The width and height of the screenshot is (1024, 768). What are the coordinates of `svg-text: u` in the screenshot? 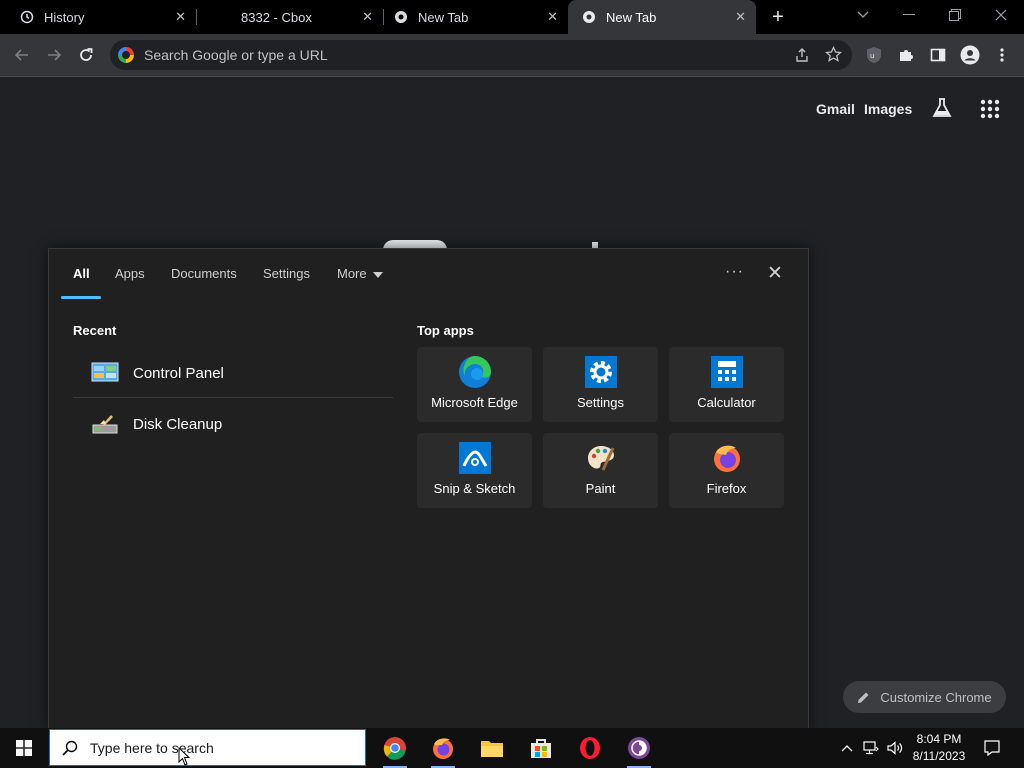 It's located at (872, 56).